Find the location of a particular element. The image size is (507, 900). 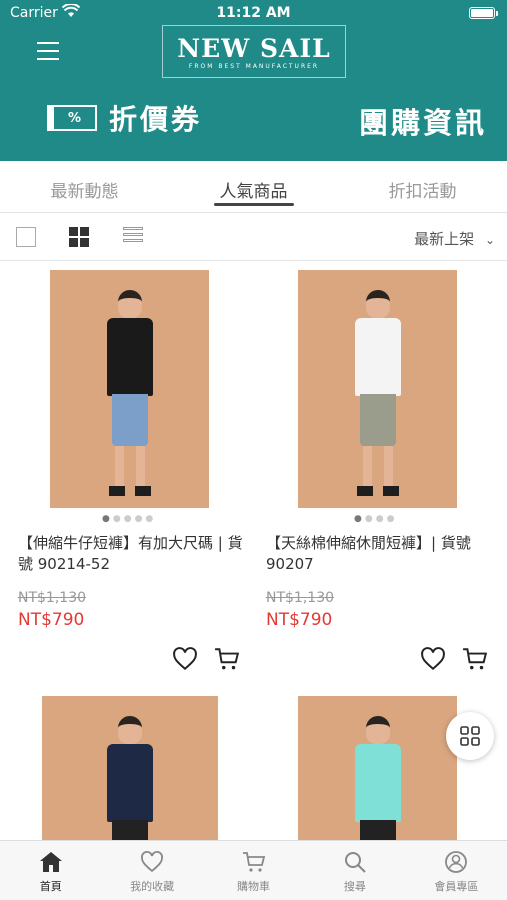

grid-view-icon is located at coordinates (79, 237).